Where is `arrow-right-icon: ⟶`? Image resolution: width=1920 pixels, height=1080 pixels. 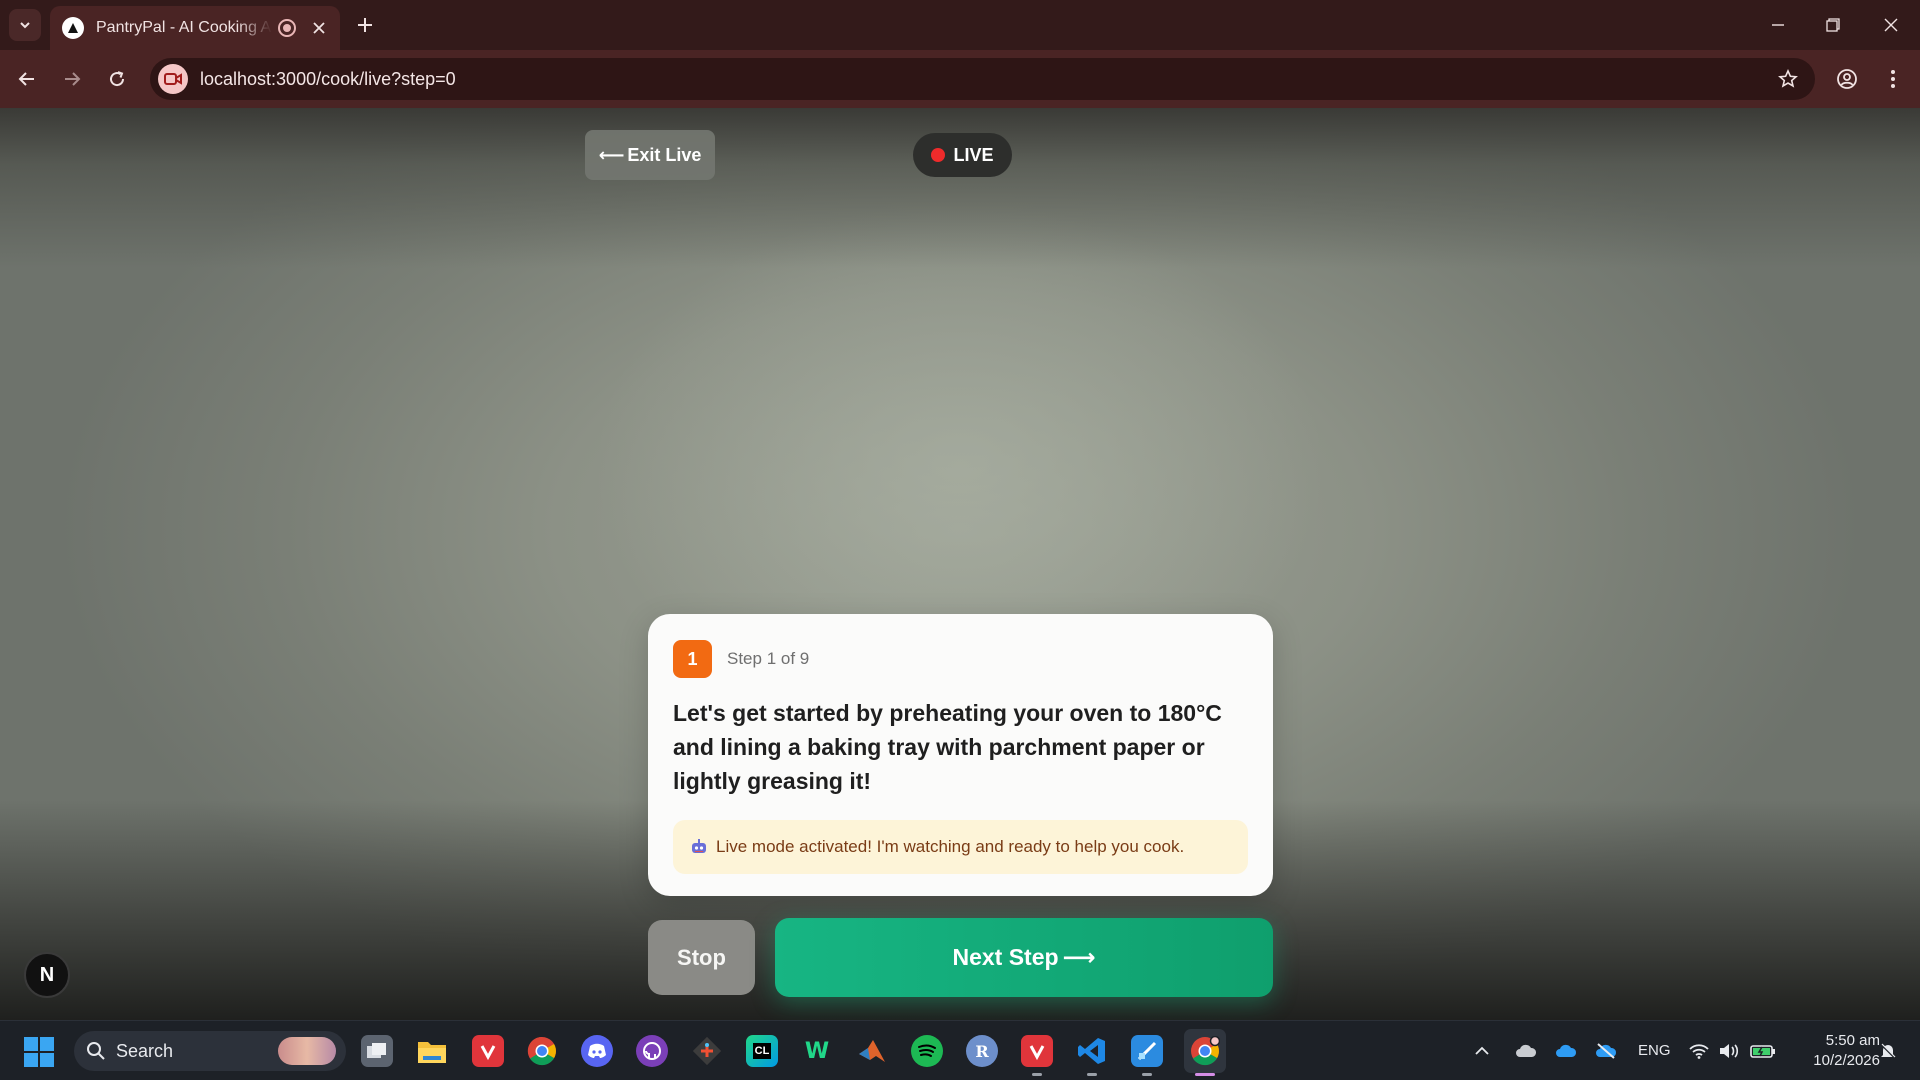 arrow-right-icon: ⟶ is located at coordinates (1079, 957).